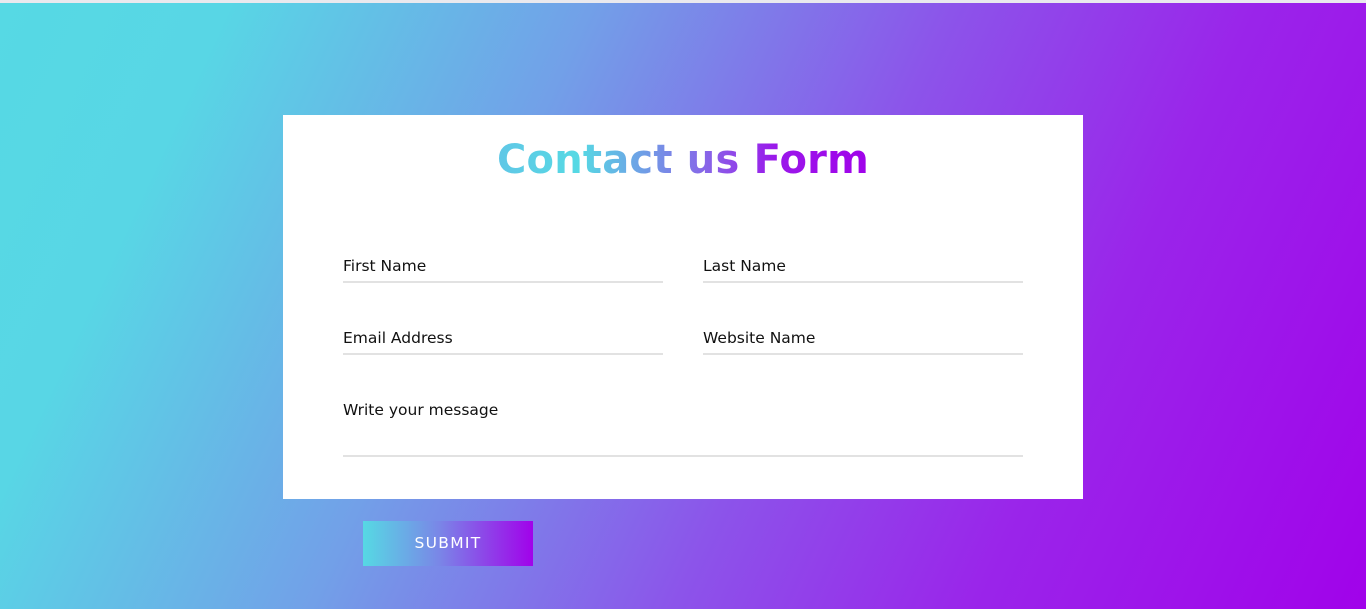 The width and height of the screenshot is (1366, 609). What do you see at coordinates (683, 427) in the screenshot?
I see `message-field: Write your message` at bounding box center [683, 427].